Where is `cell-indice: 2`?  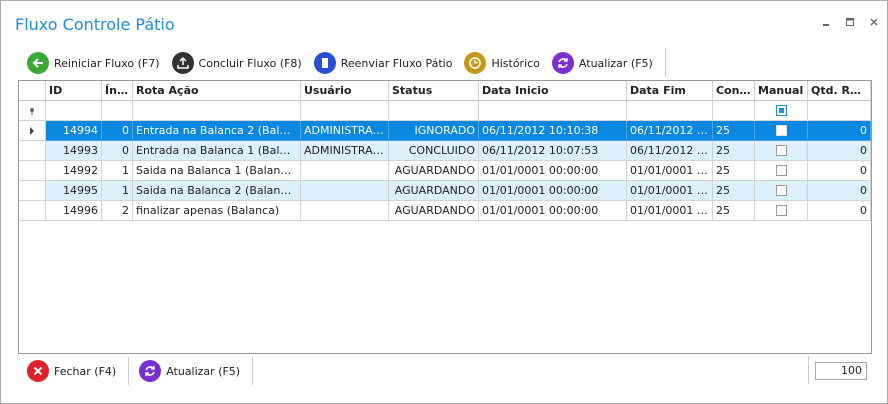
cell-indice: 2 is located at coordinates (117, 211).